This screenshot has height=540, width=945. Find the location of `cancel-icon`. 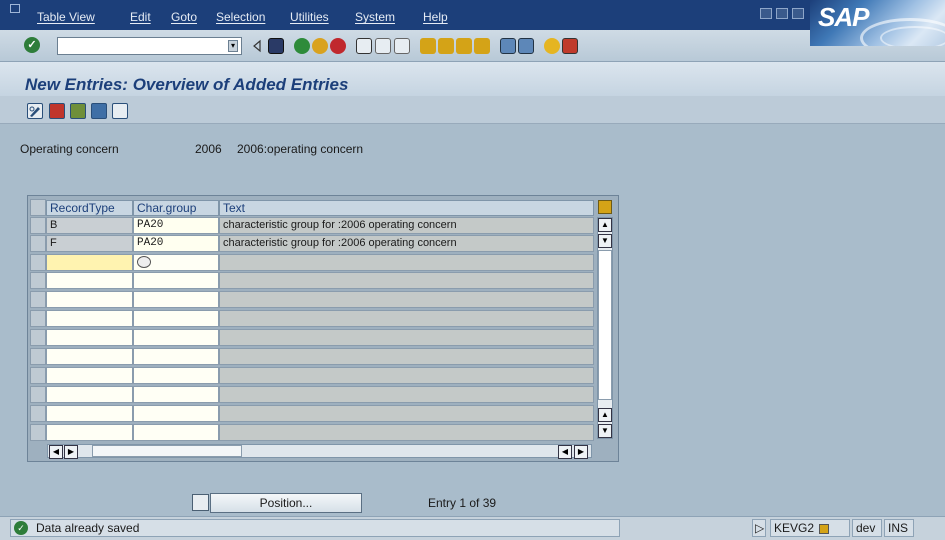

cancel-icon is located at coordinates (338, 46).